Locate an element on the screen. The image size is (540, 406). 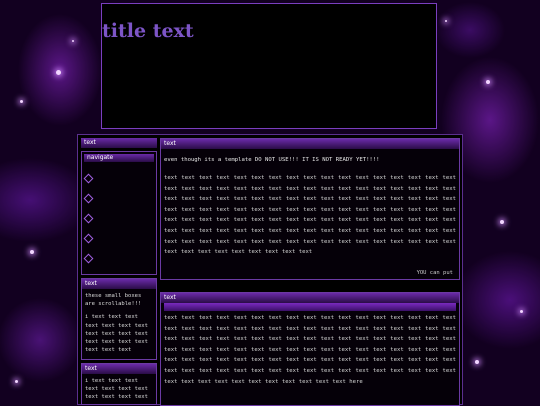
nav-list is located at coordinates (119, 217).